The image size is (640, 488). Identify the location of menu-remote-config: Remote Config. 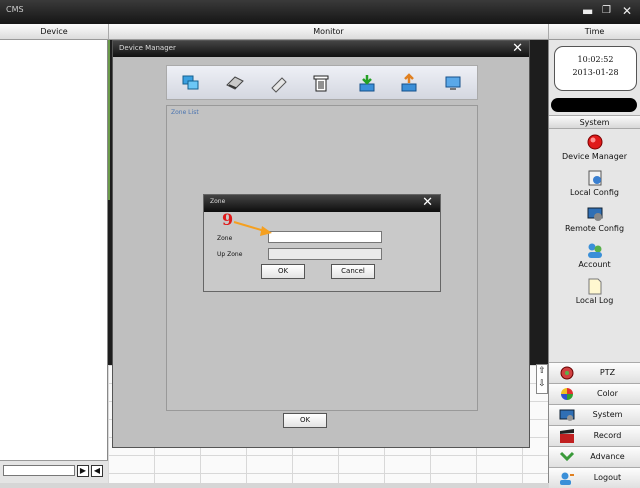
(594, 223).